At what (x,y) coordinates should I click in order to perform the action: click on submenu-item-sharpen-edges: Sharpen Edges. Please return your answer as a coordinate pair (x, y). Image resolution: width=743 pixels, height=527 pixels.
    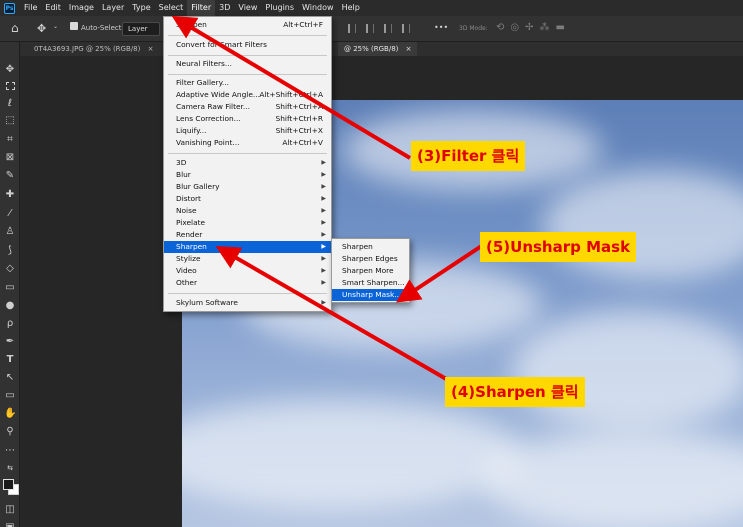
    Looking at the image, I should click on (370, 259).